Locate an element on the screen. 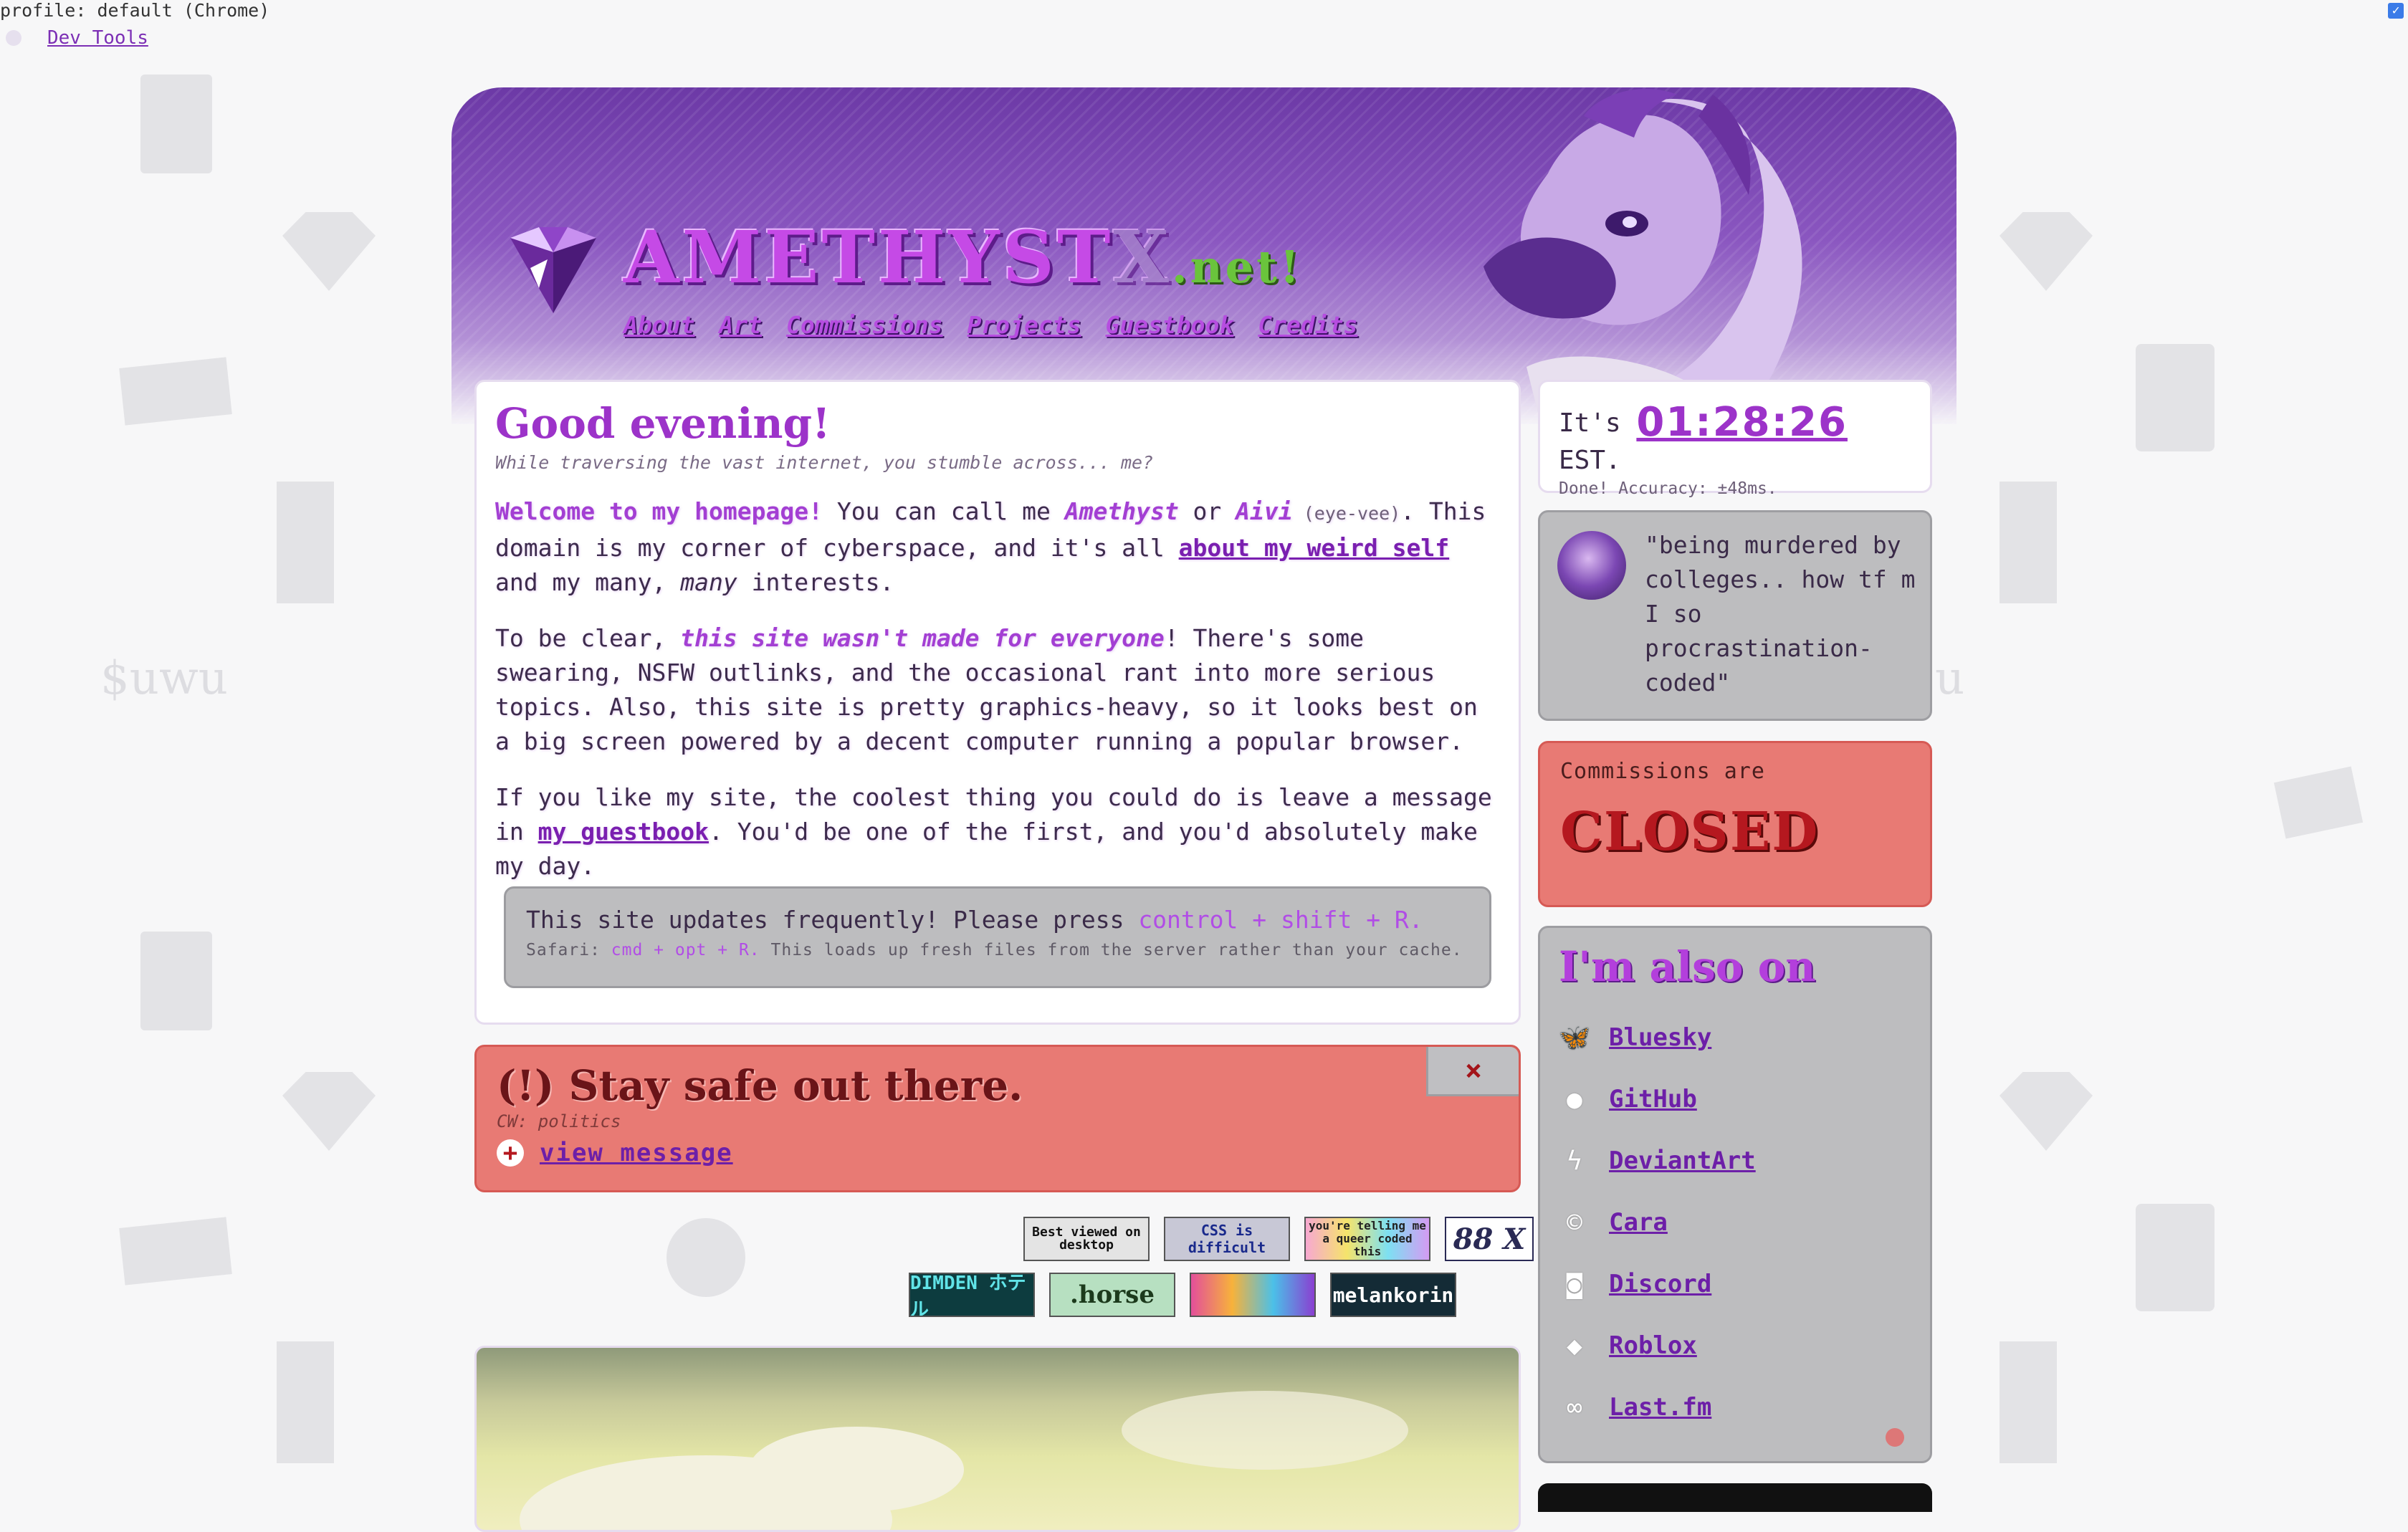 The width and height of the screenshot is (2408, 1532). devtools-link: Dev Tools is located at coordinates (97, 38).